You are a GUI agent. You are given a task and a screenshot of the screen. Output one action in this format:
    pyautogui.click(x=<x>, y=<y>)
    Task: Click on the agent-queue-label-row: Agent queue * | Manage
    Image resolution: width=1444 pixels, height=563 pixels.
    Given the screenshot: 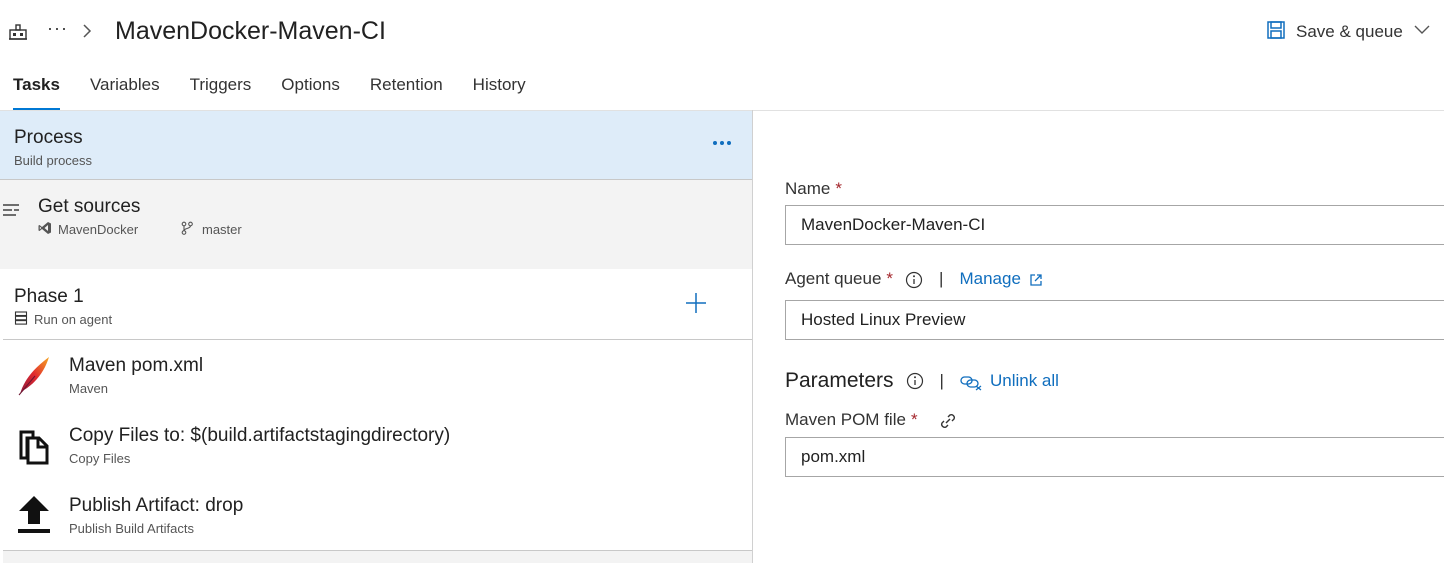 What is the action you would take?
    pyautogui.click(x=914, y=279)
    